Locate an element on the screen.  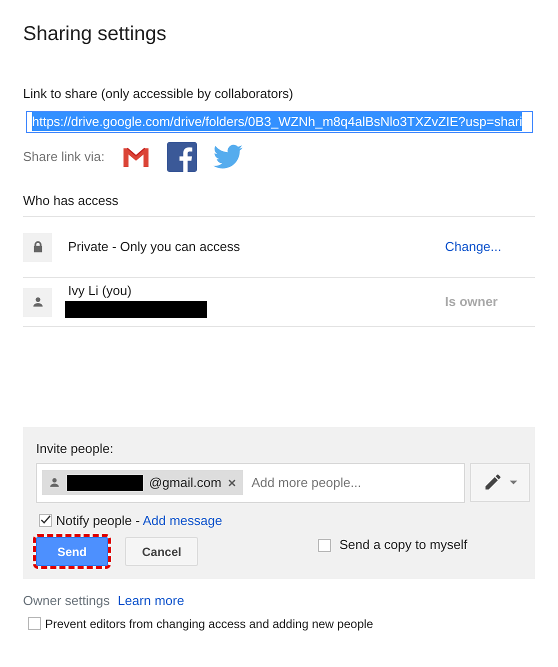
permission-button is located at coordinates (500, 482).